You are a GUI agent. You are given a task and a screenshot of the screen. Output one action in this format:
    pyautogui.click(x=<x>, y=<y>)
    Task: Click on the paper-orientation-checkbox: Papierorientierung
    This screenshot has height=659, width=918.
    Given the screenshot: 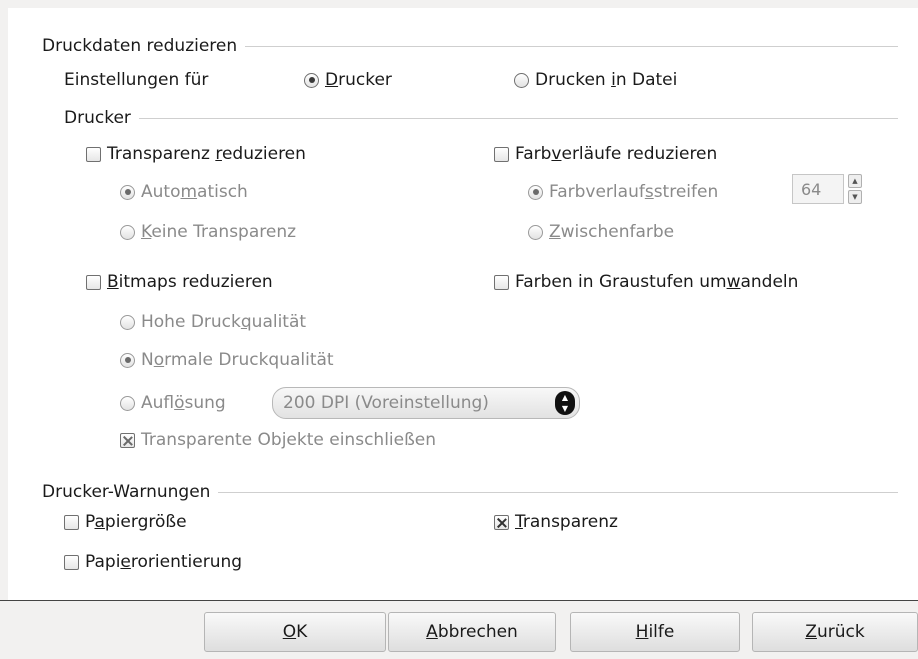 What is the action you would take?
    pyautogui.click(x=153, y=562)
    